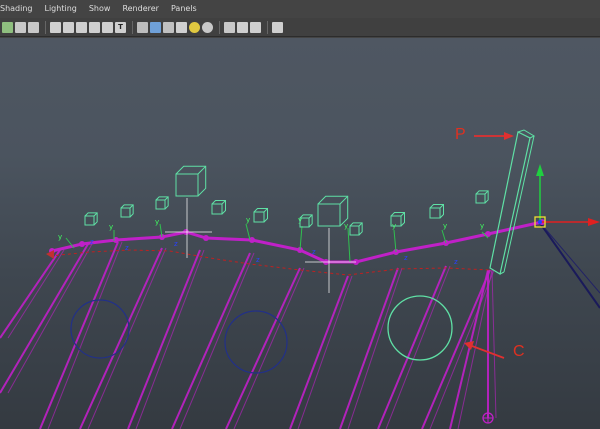 This screenshot has width=600, height=429. Describe the element at coordinates (81, 27) in the screenshot. I see `resolution-gate-icon` at that location.